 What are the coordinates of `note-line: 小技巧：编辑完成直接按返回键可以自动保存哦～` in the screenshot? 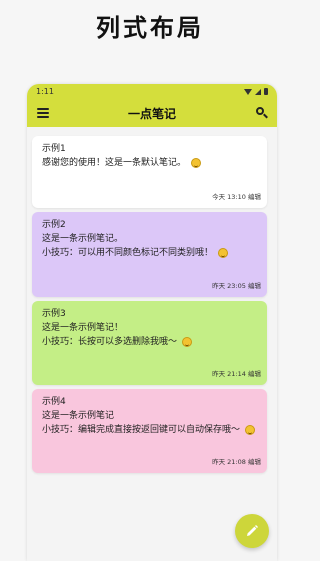 It's located at (150, 430).